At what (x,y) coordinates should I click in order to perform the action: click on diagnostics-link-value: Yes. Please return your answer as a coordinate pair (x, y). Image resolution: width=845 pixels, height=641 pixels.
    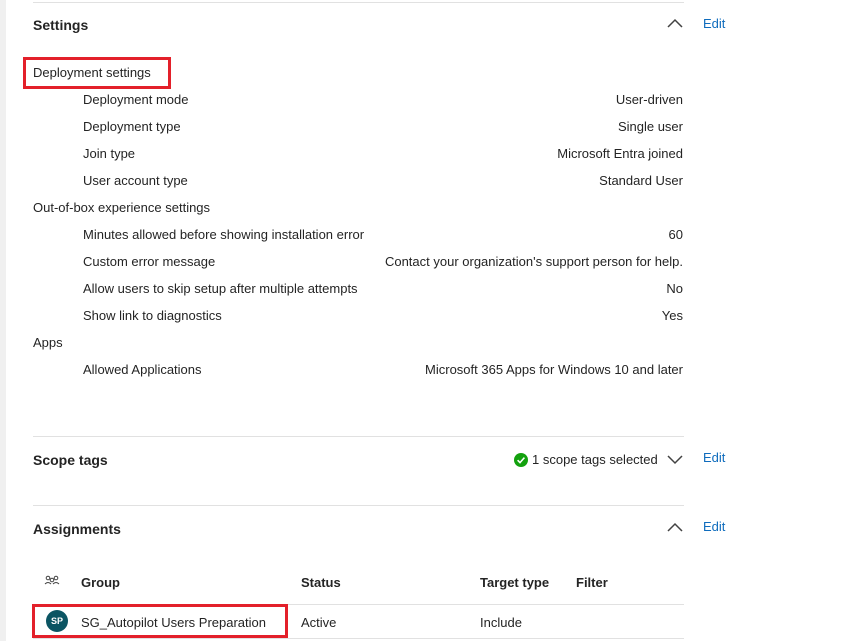
    Looking at the image, I should click on (672, 315).